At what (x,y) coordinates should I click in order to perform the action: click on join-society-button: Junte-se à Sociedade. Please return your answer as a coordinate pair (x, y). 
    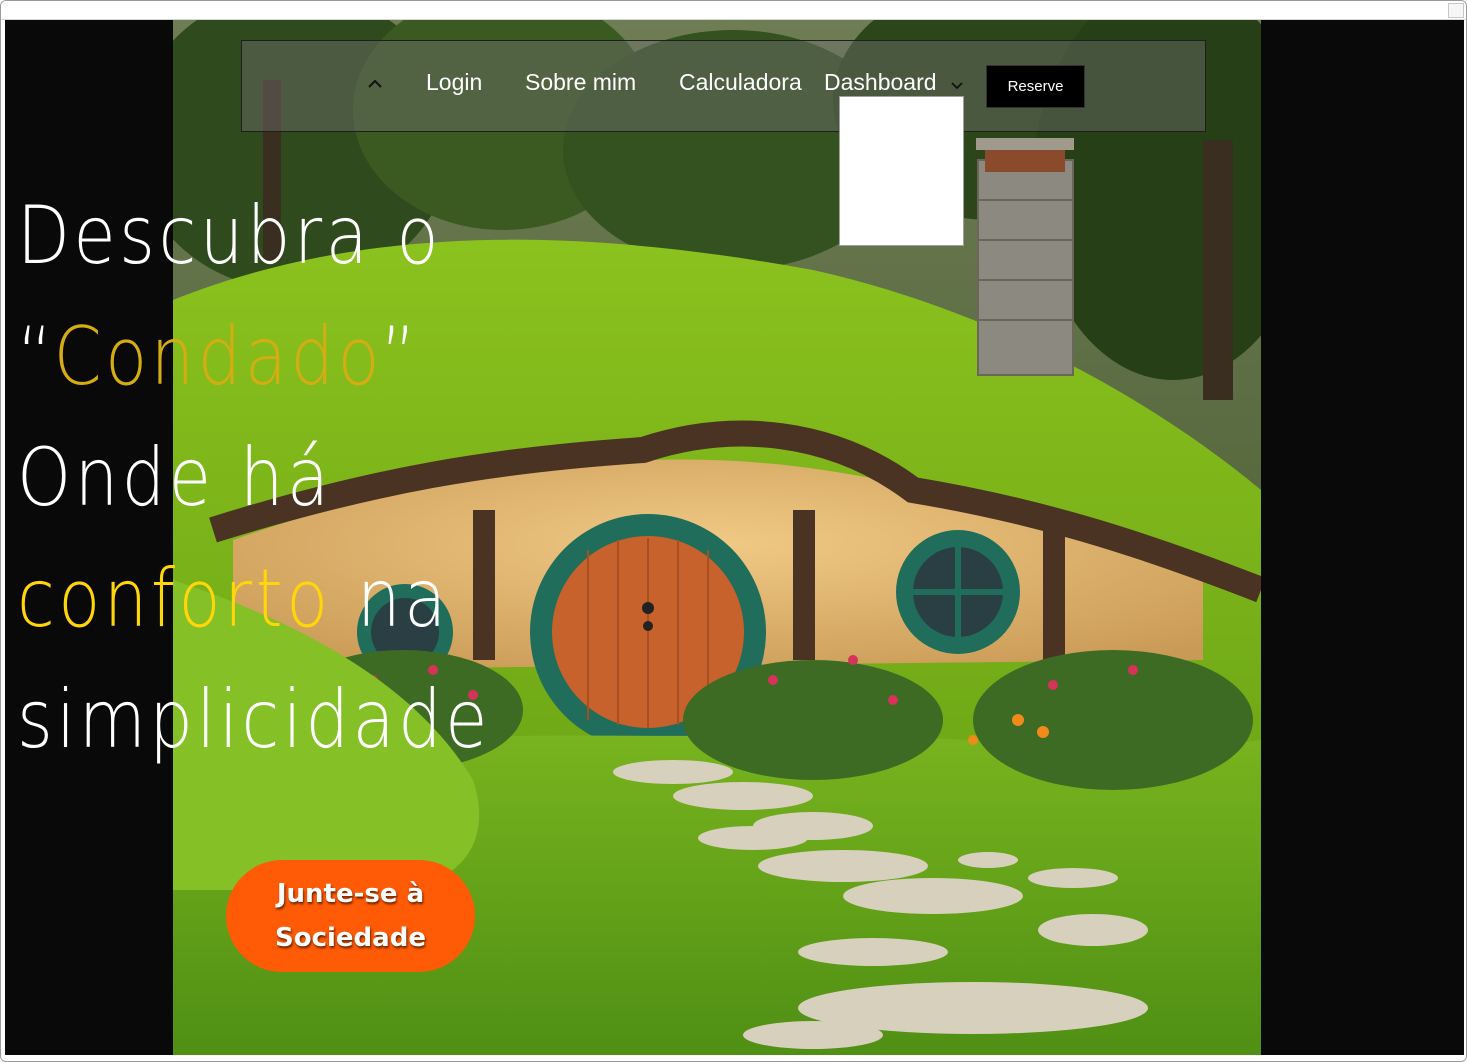
    Looking at the image, I should click on (350, 916).